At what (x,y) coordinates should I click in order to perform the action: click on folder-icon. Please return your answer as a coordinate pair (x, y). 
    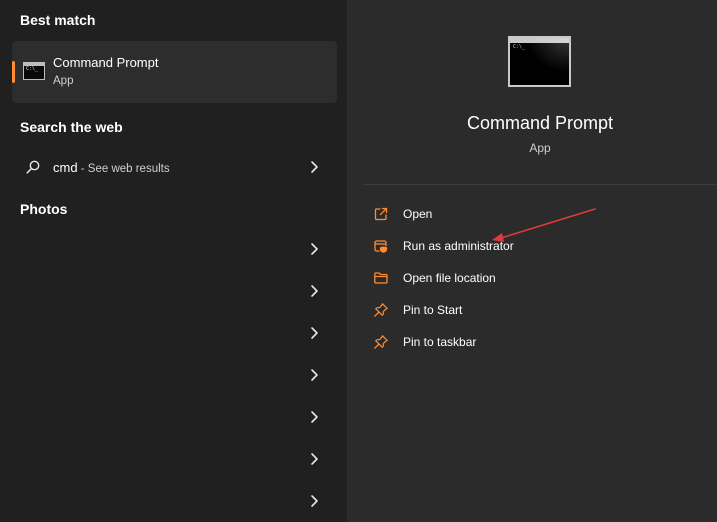
    Looking at the image, I should click on (381, 278).